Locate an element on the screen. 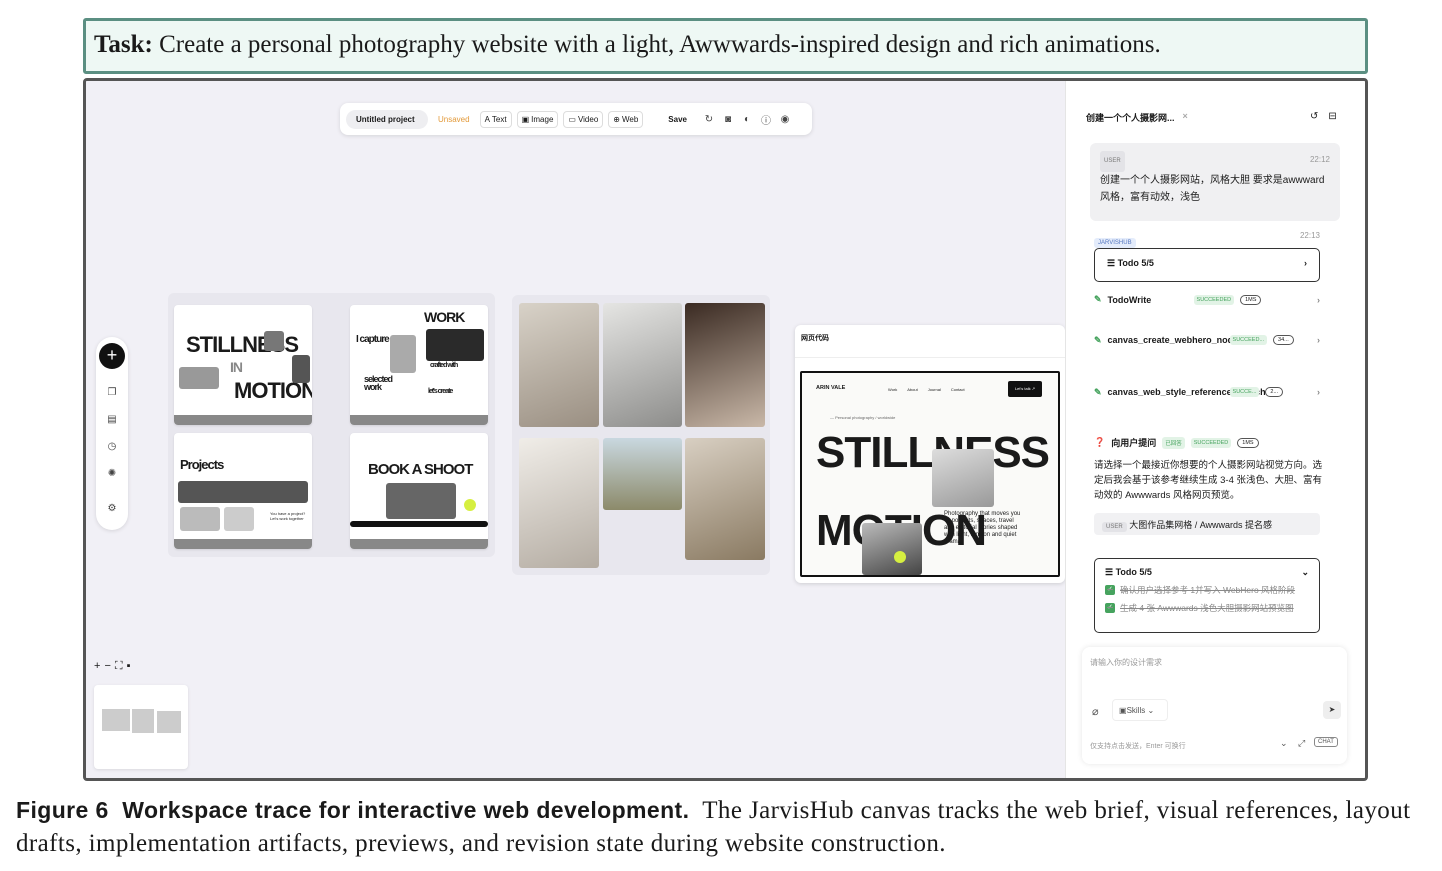  duration-badge: 1MS is located at coordinates (1251, 299).